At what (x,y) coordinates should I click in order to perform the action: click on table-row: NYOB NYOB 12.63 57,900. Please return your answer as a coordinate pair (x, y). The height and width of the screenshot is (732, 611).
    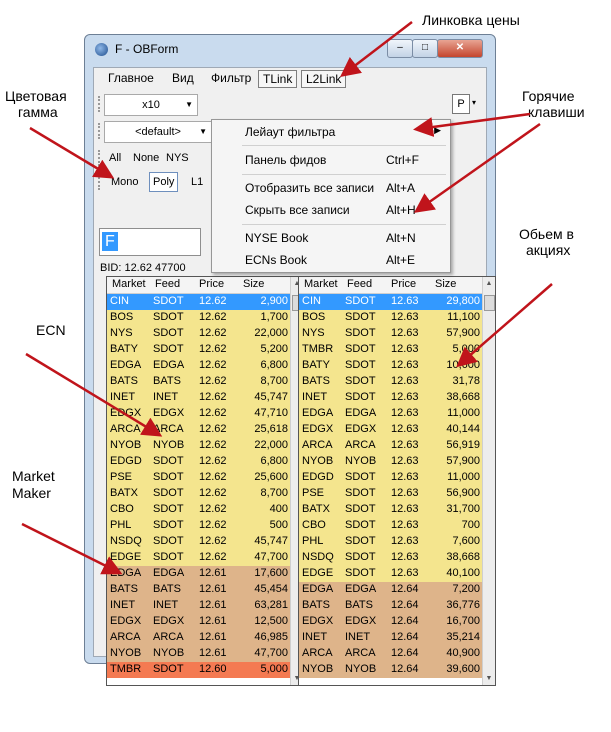
    Looking at the image, I should click on (391, 462).